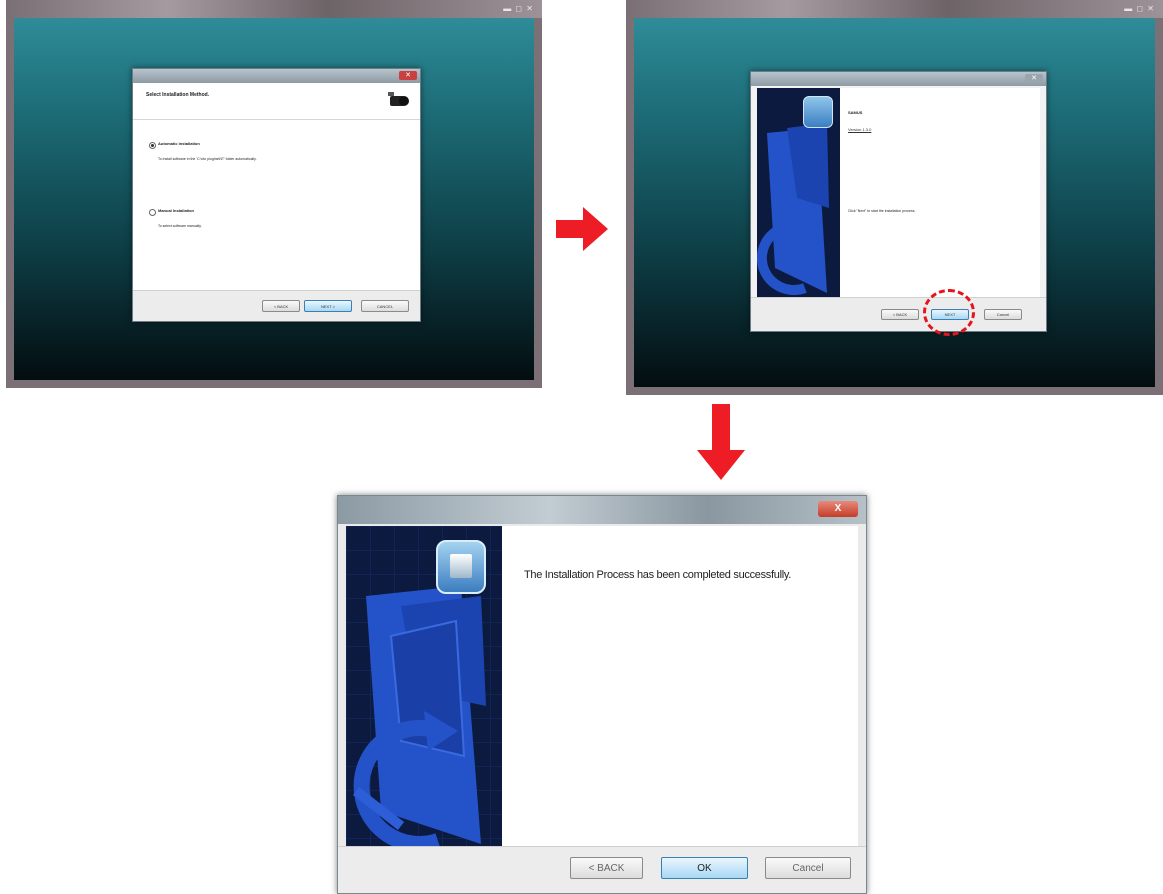 Image resolution: width=1163 pixels, height=894 pixels. Describe the element at coordinates (176, 210) in the screenshot. I see `manual-install-label: Manual Installation` at that location.